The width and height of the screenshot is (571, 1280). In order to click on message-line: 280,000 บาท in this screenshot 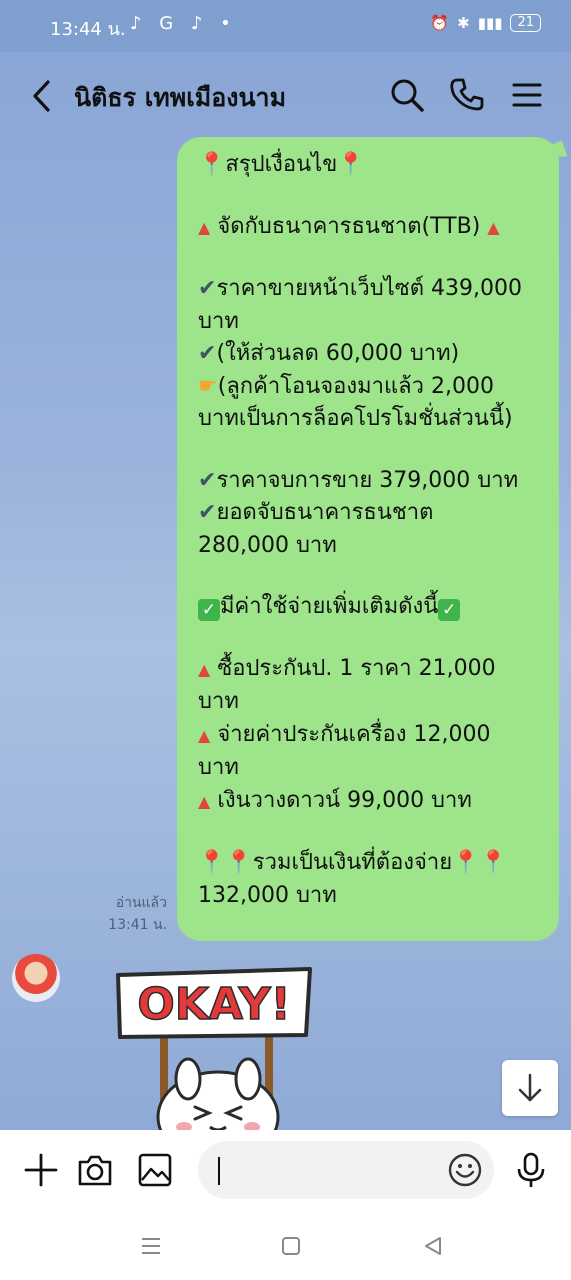, I will do `click(267, 545)`.